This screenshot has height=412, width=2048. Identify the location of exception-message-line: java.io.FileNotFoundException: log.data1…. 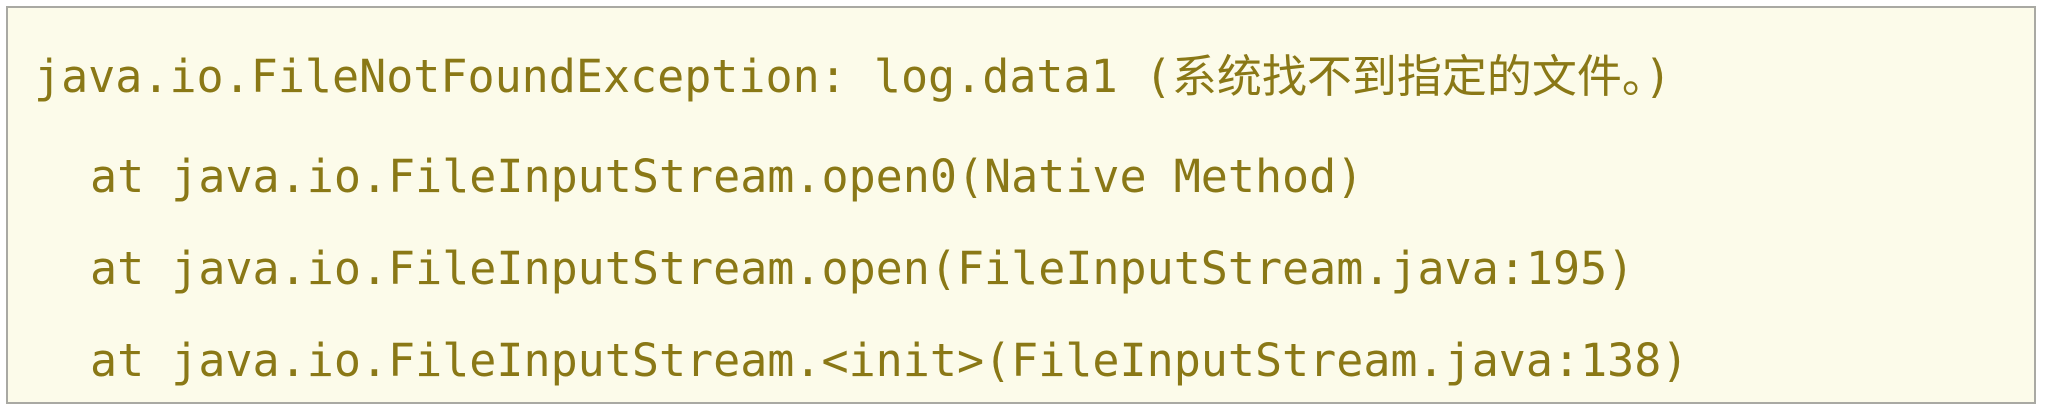
(853, 76).